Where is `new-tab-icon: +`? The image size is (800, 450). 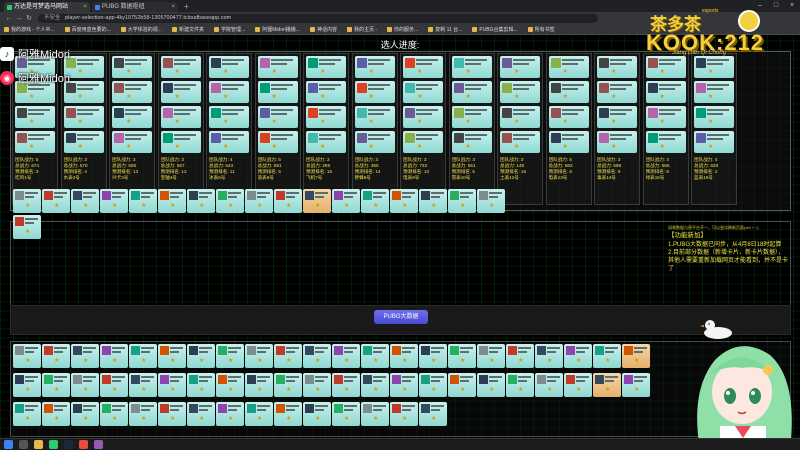
new-tab-icon: + is located at coordinates (186, 7).